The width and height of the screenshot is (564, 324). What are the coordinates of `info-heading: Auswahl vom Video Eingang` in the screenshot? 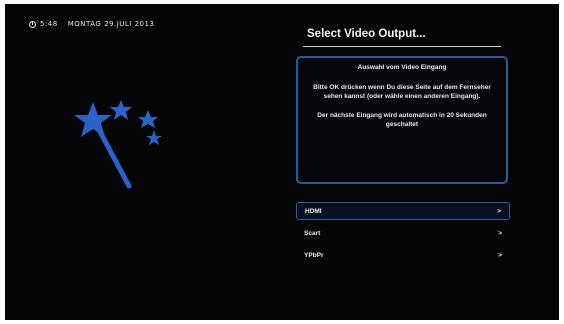 It's located at (402, 67).